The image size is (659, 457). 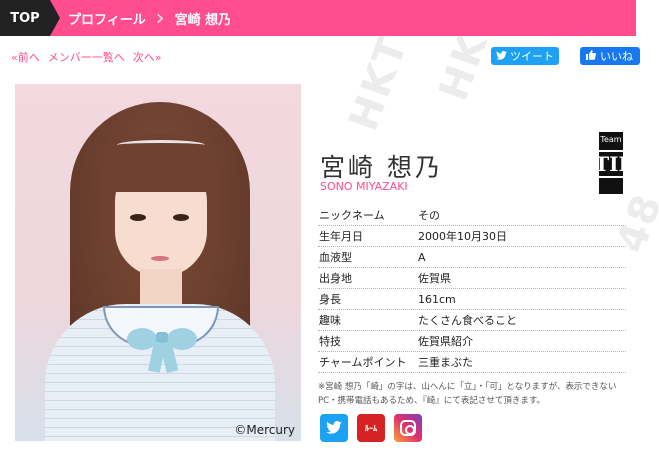 I want to click on field-label: 趣味, so click(x=330, y=320).